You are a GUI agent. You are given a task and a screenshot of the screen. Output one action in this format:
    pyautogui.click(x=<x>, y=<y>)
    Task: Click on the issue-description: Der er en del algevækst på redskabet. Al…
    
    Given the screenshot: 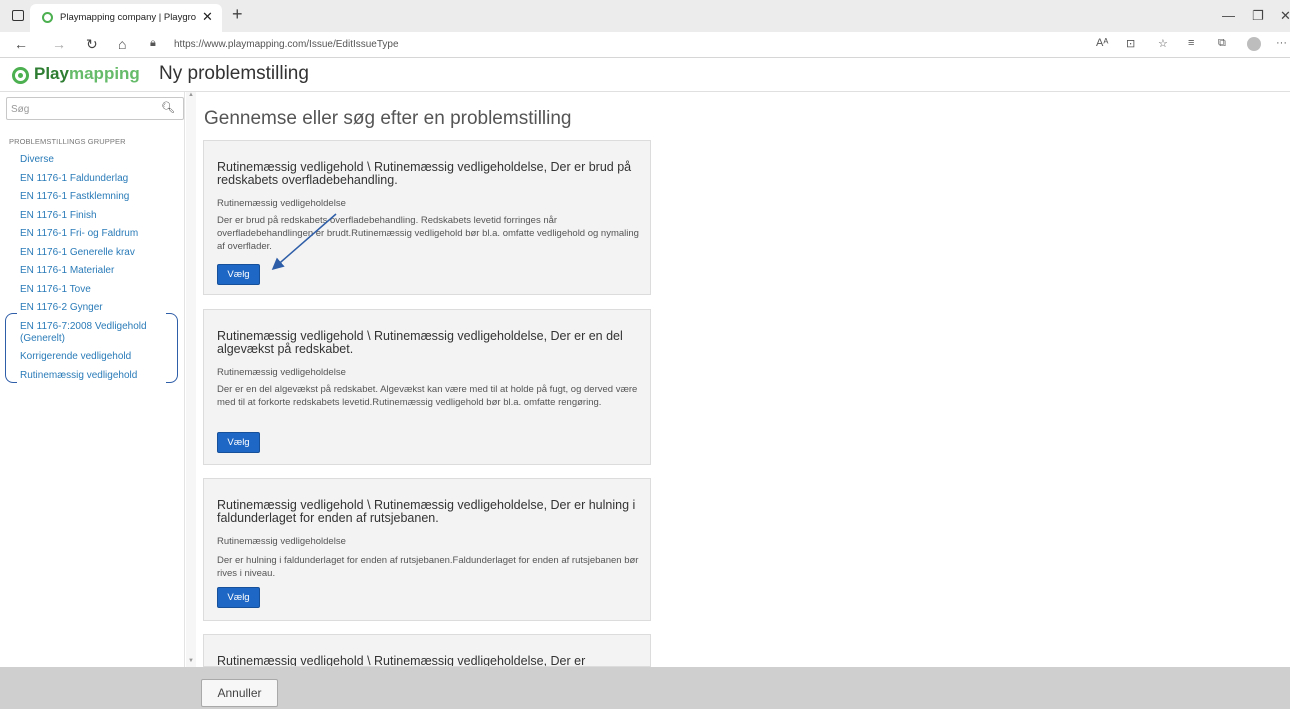 What is the action you would take?
    pyautogui.click(x=427, y=396)
    